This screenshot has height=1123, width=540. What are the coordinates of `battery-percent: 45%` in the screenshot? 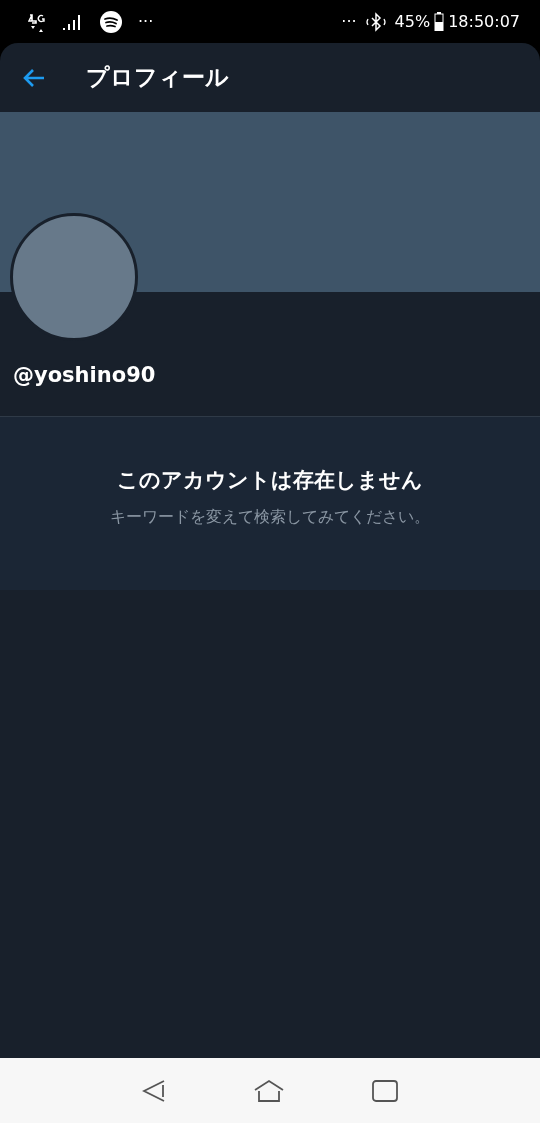 It's located at (412, 21).